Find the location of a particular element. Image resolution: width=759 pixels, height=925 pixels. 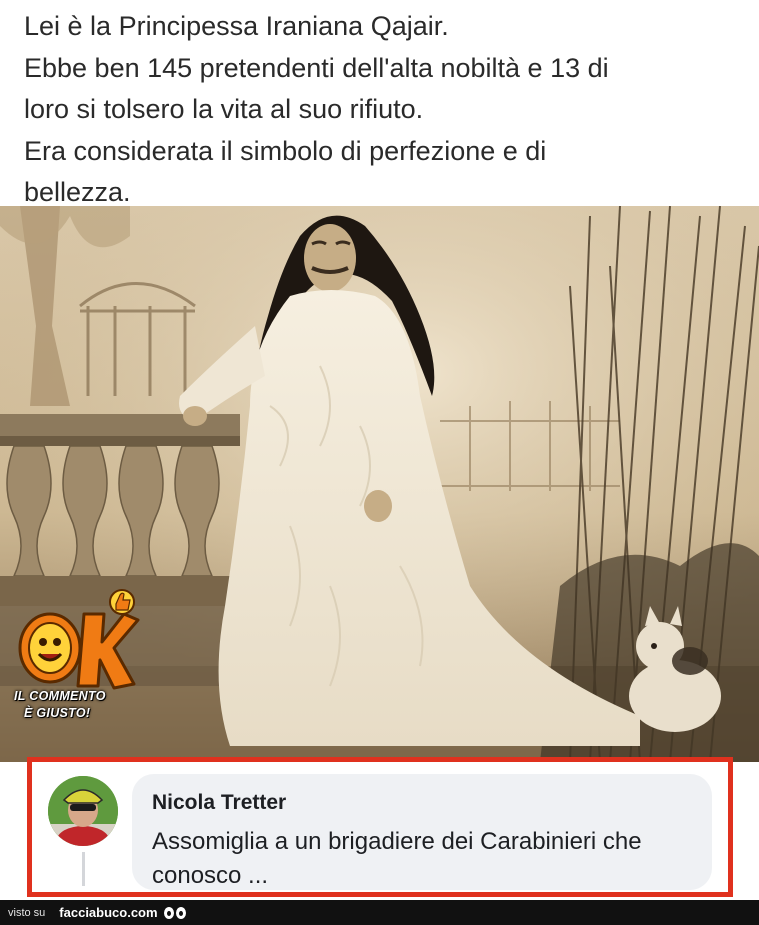

ok-caption-line2: È GIUSTO! is located at coordinates (57, 713).